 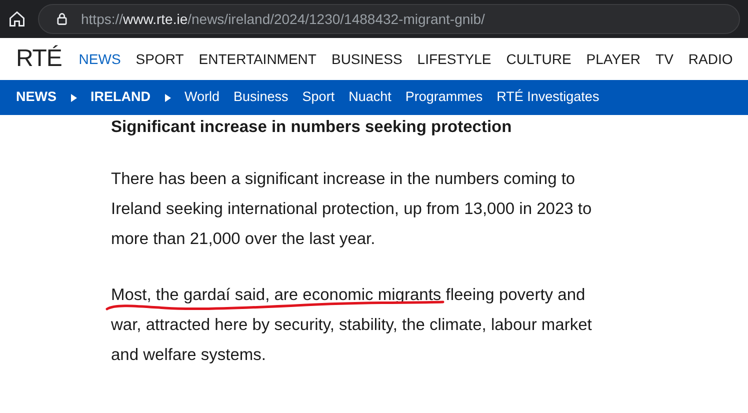 What do you see at coordinates (257, 59) in the screenshot?
I see `nav-link: ENTERTAINMENT` at bounding box center [257, 59].